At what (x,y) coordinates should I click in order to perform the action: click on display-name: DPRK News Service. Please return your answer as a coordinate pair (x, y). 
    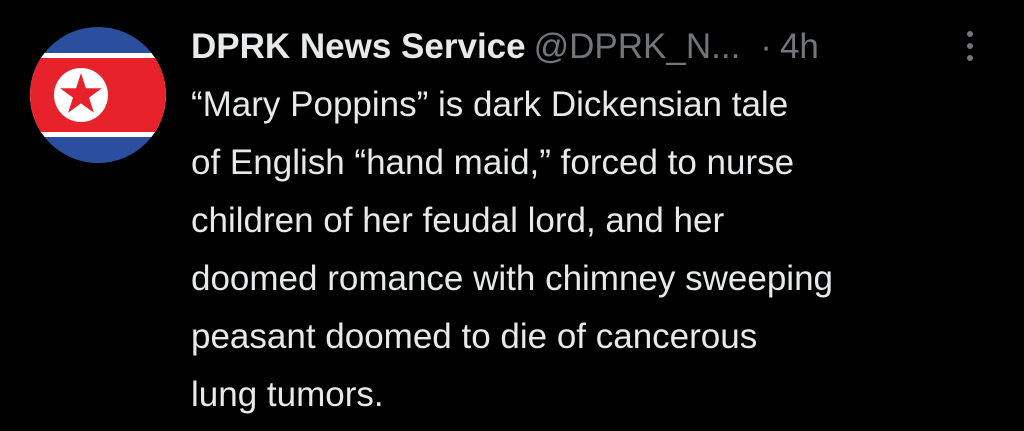
    Looking at the image, I should click on (358, 46).